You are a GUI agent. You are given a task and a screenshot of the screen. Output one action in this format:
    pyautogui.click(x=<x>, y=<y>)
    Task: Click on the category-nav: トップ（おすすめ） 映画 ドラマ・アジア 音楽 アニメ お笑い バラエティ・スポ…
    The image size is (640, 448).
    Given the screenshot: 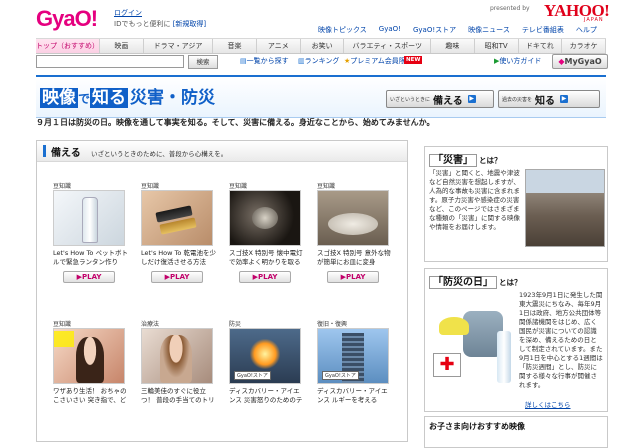 What is the action you would take?
    pyautogui.click(x=321, y=46)
    